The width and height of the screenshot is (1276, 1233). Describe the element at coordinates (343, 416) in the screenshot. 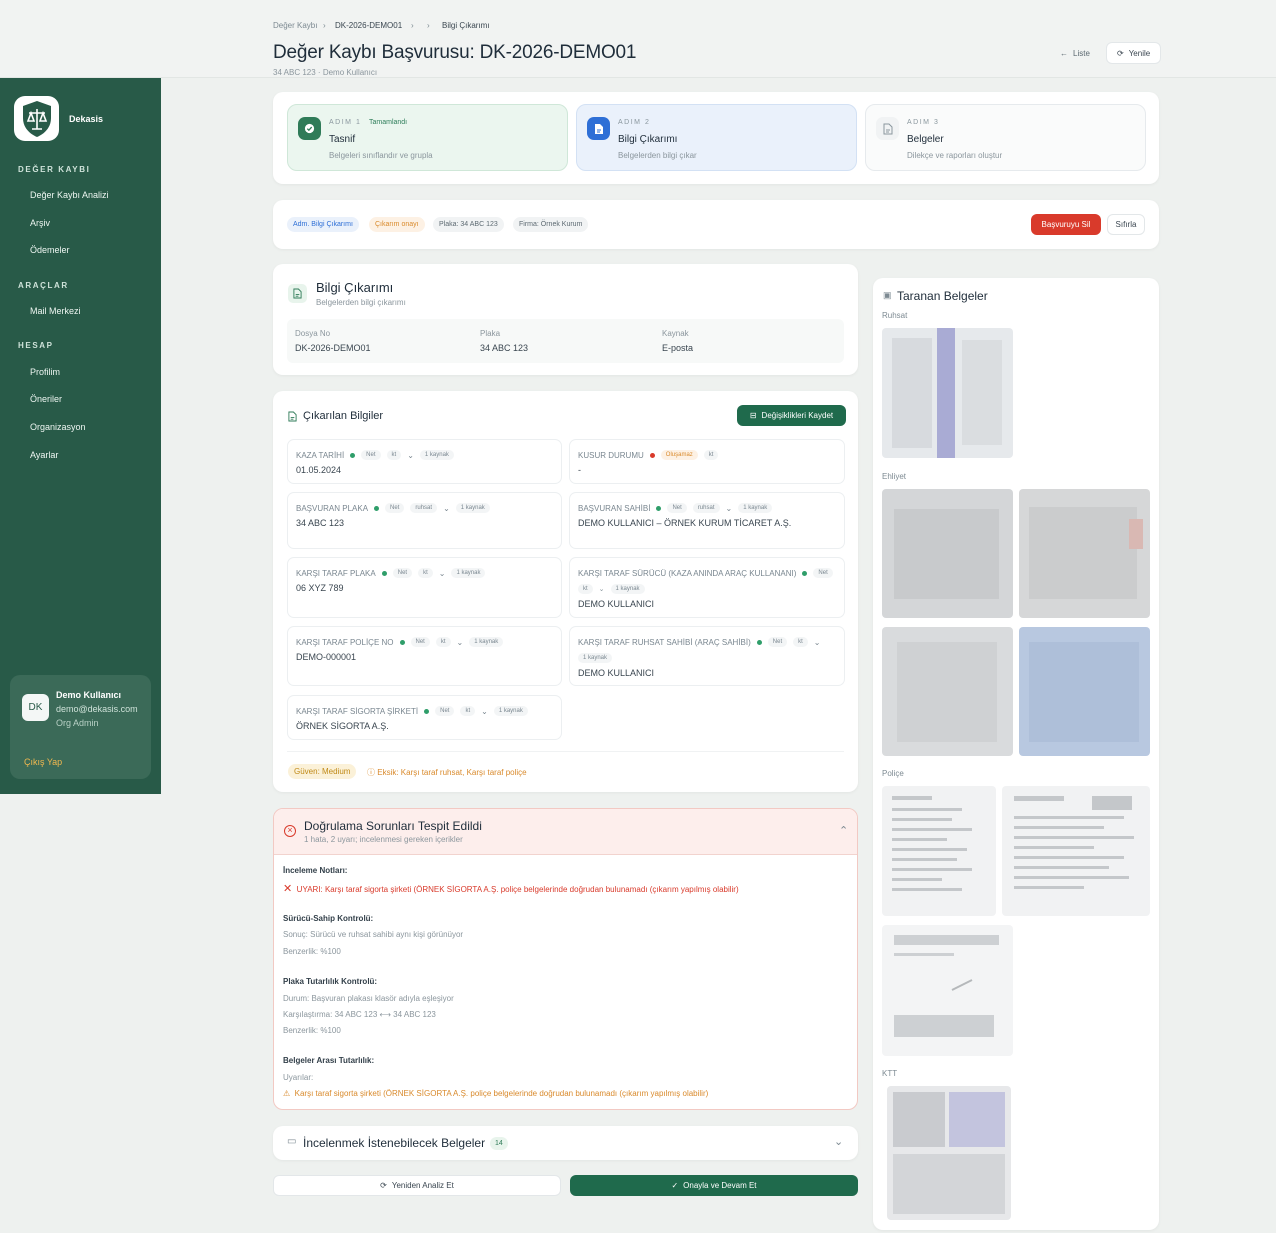

I see `extracted-title: Çıkarılan Bilgiler` at that location.